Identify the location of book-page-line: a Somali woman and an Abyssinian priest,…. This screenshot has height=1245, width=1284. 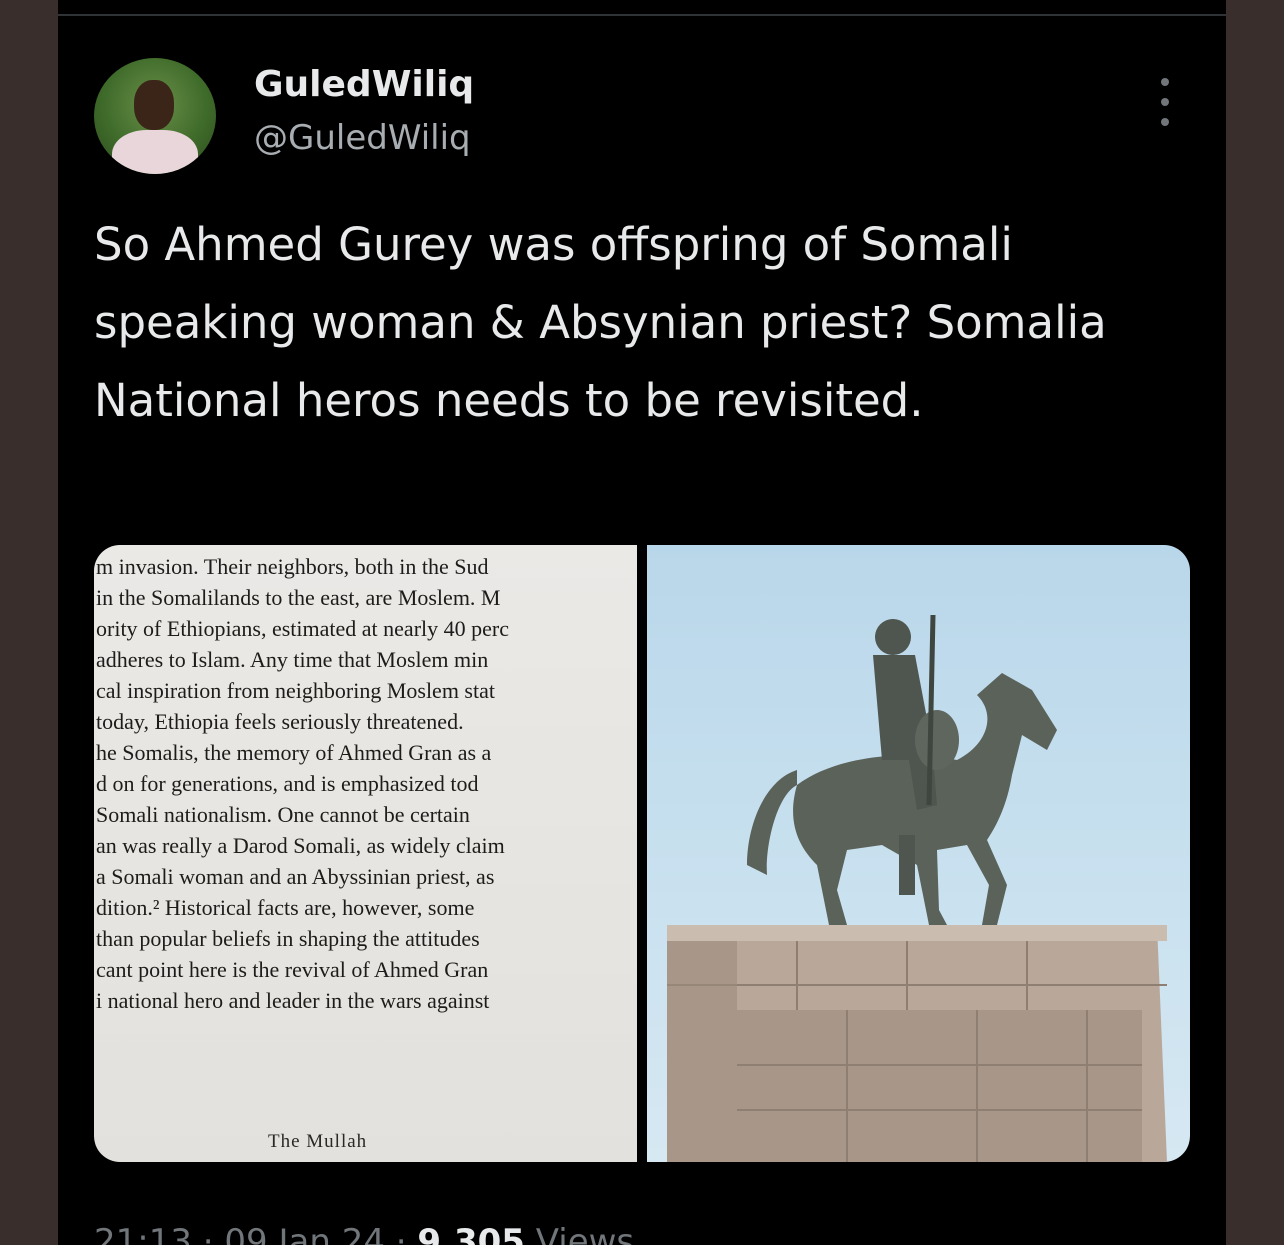
(295, 876).